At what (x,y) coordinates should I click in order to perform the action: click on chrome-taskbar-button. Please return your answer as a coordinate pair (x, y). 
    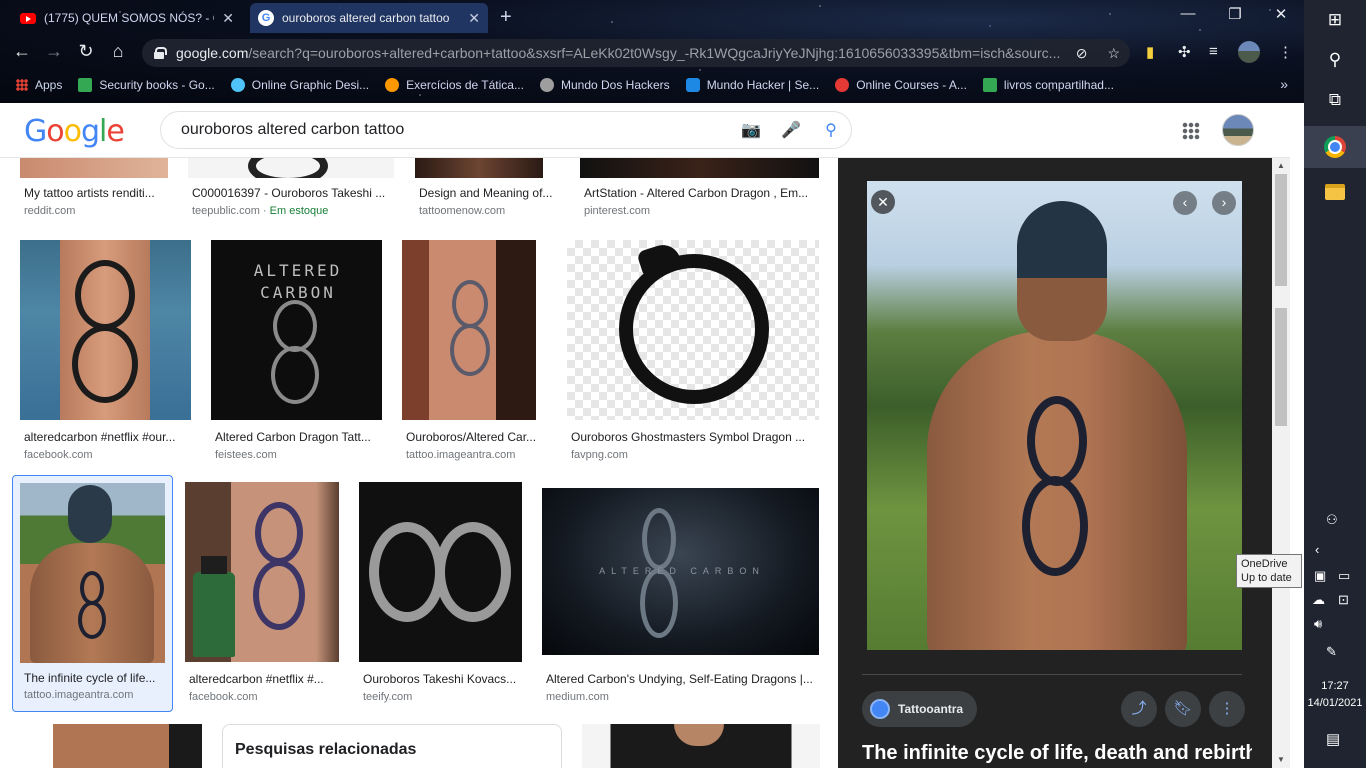
    Looking at the image, I should click on (1335, 147).